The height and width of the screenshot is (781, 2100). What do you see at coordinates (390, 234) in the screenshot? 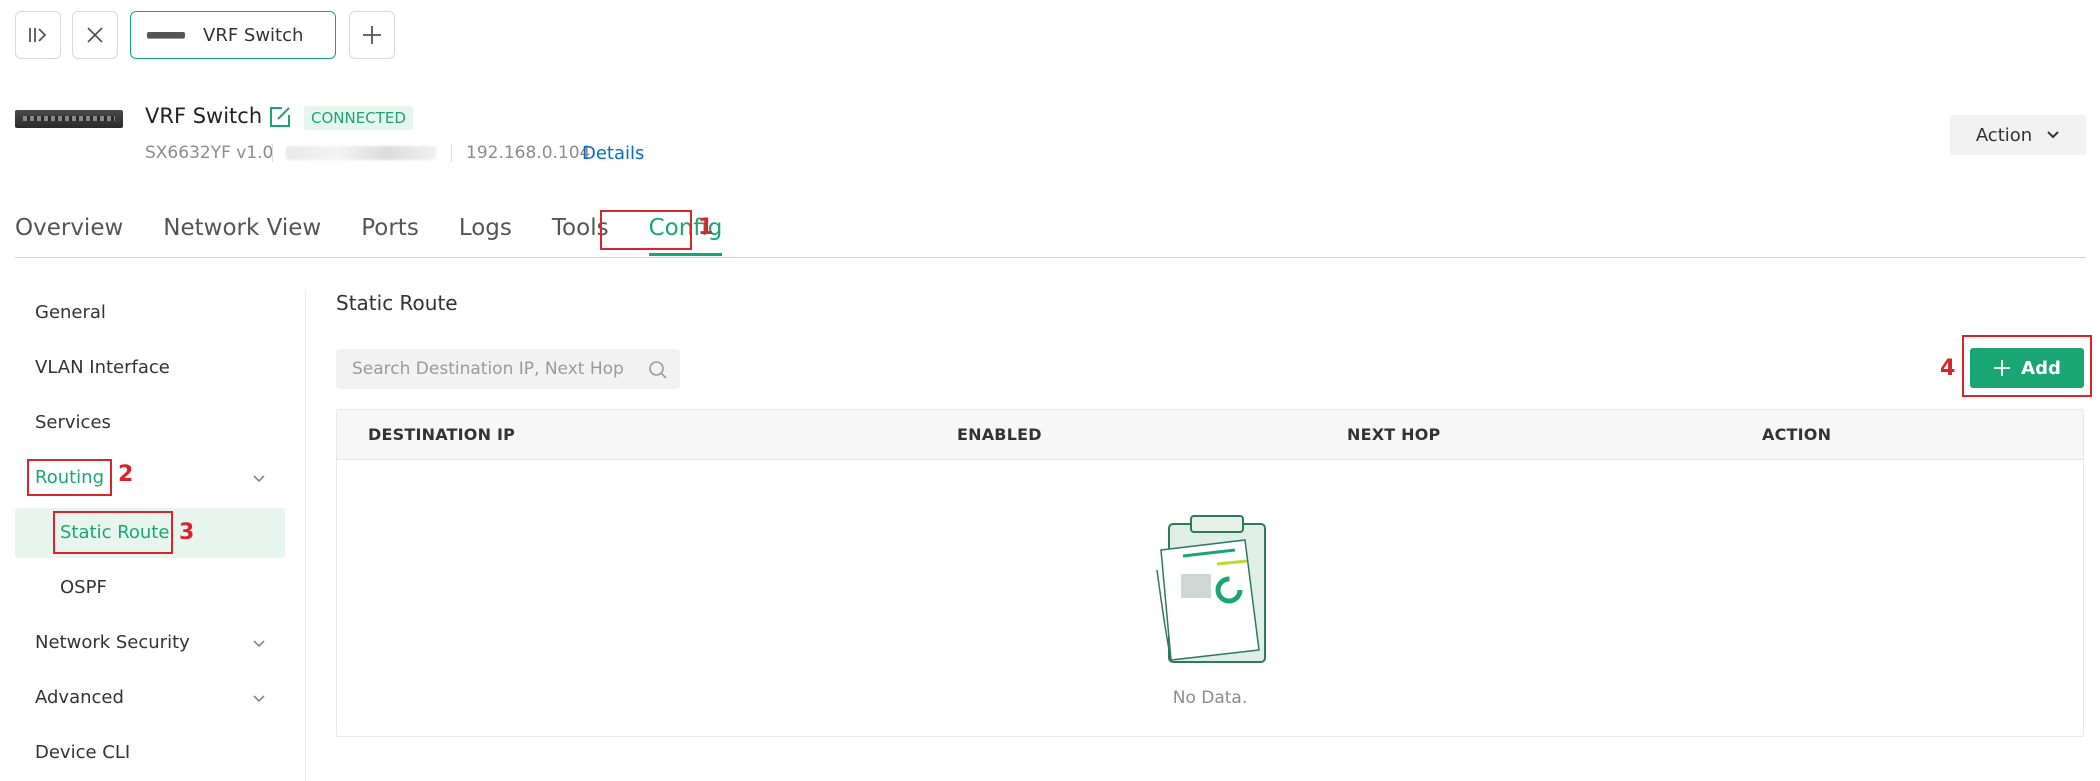
I see `tab-ports: Ports` at bounding box center [390, 234].